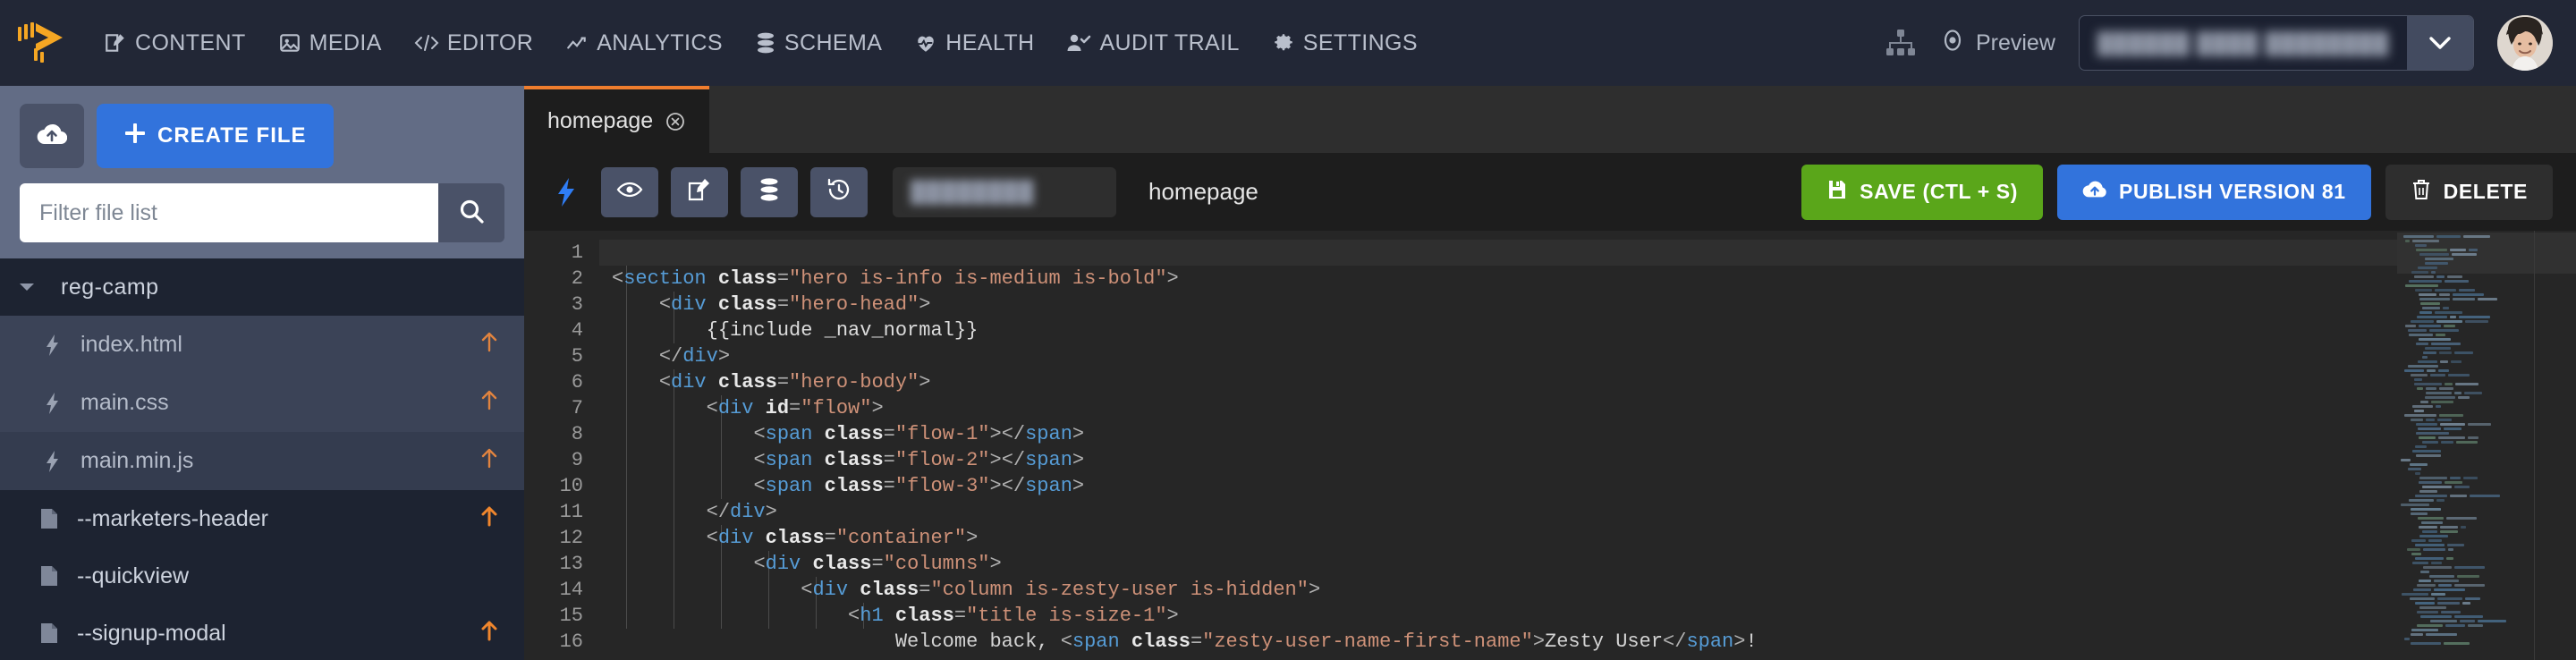 The height and width of the screenshot is (660, 2576). I want to click on top-nav-right-cluster: Preview ██████ ████ ████████, so click(2219, 43).